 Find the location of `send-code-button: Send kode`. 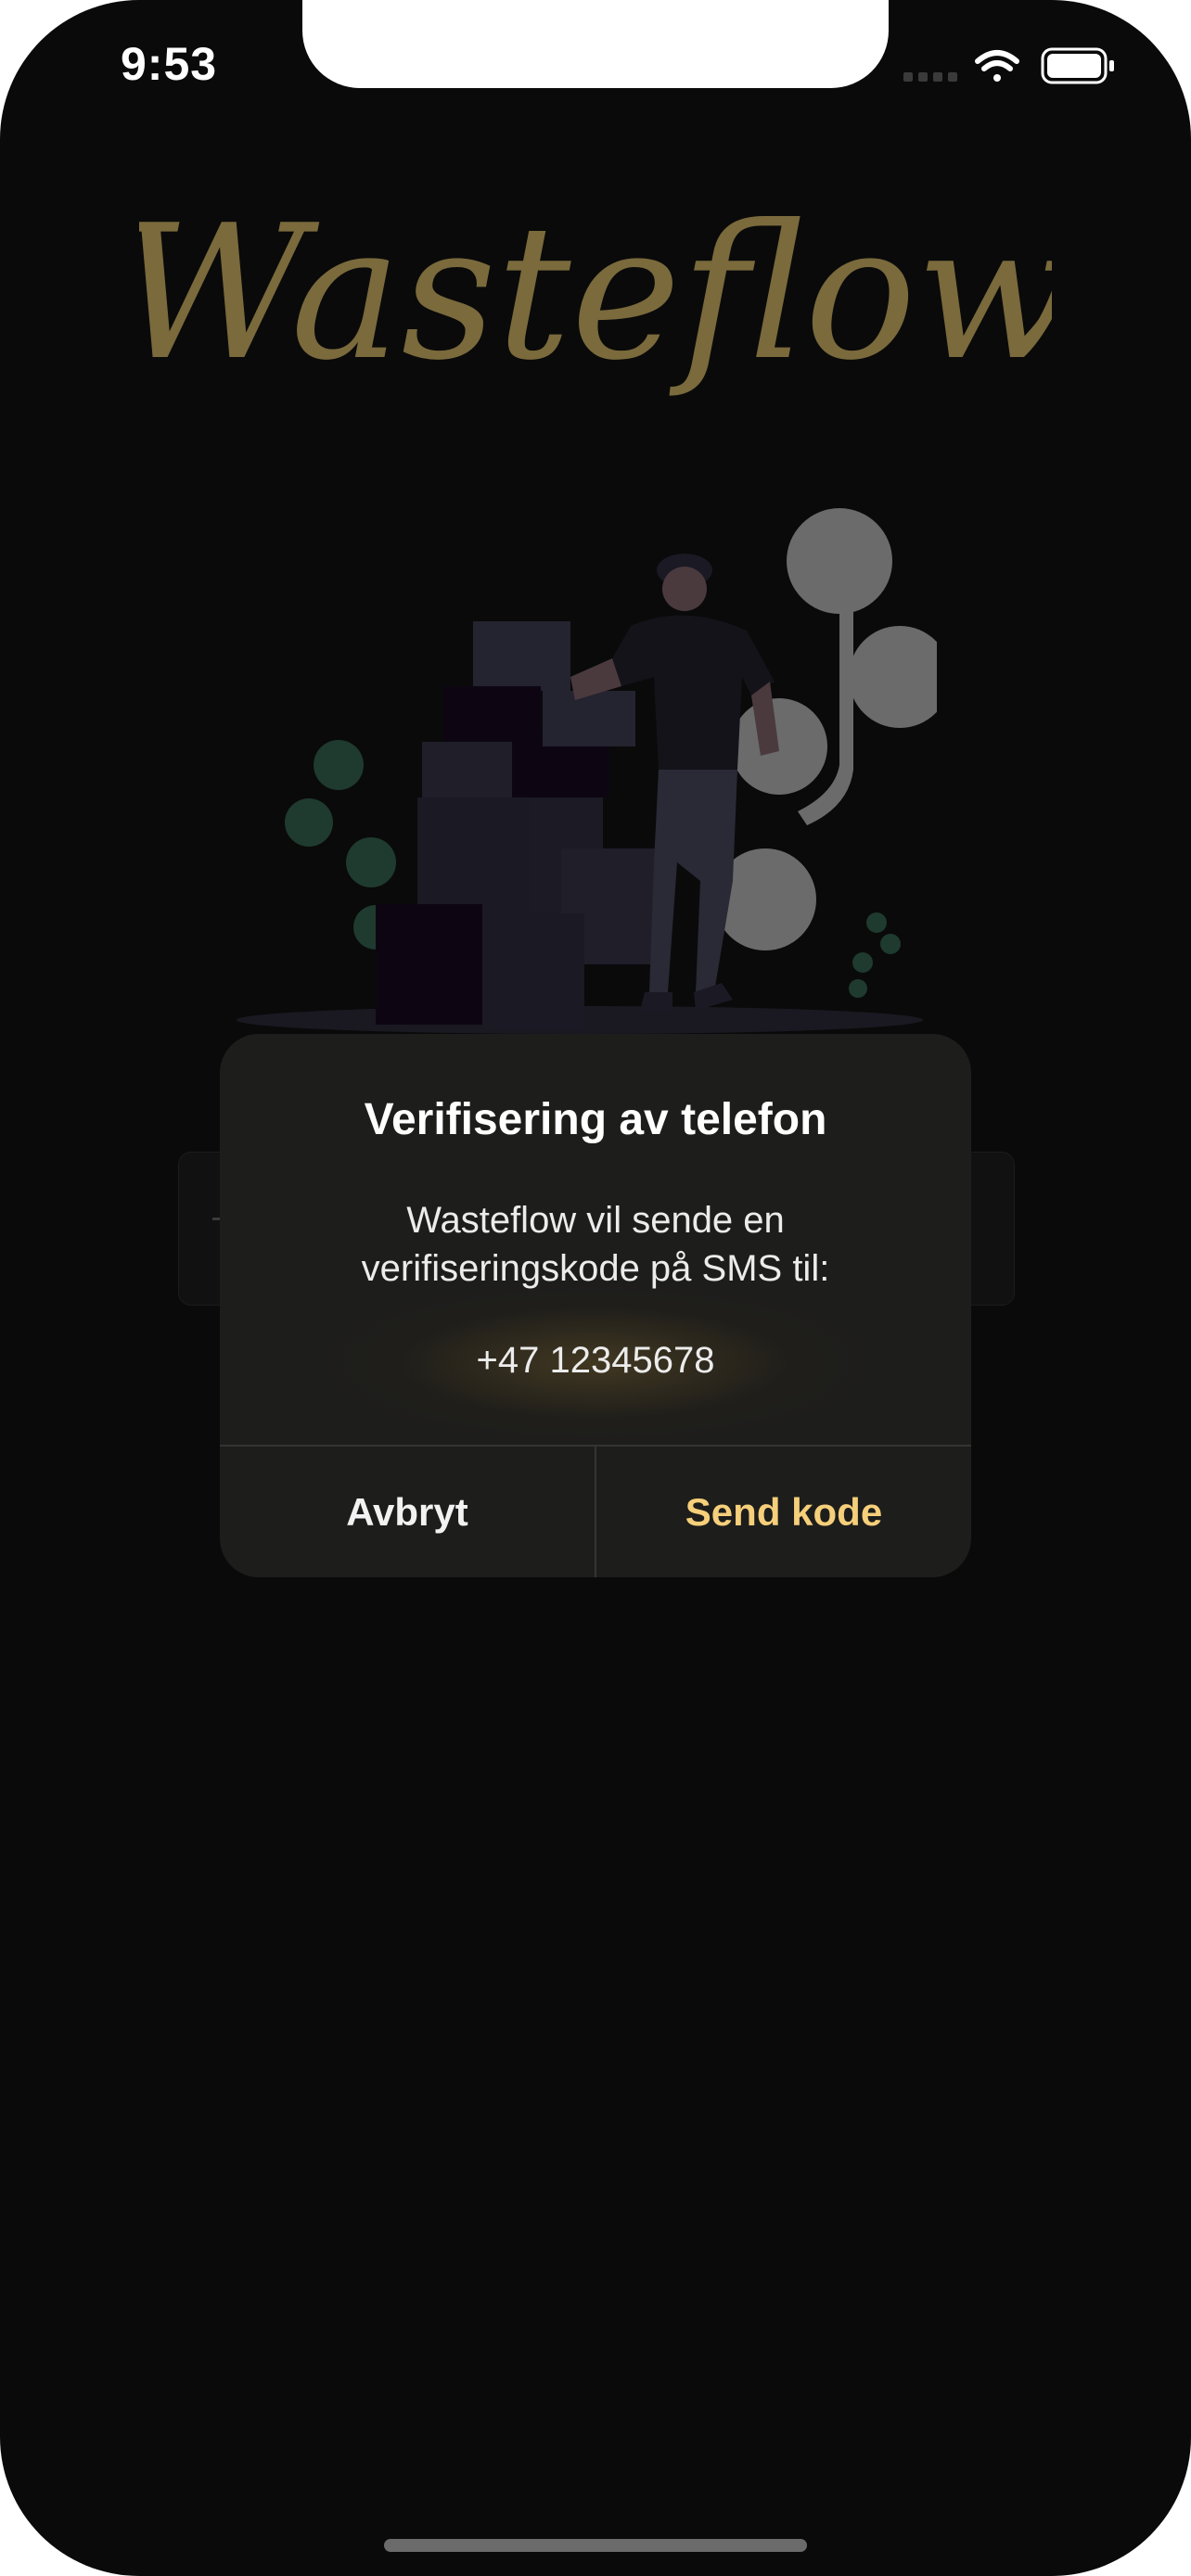

send-code-button: Send kode is located at coordinates (783, 1512).